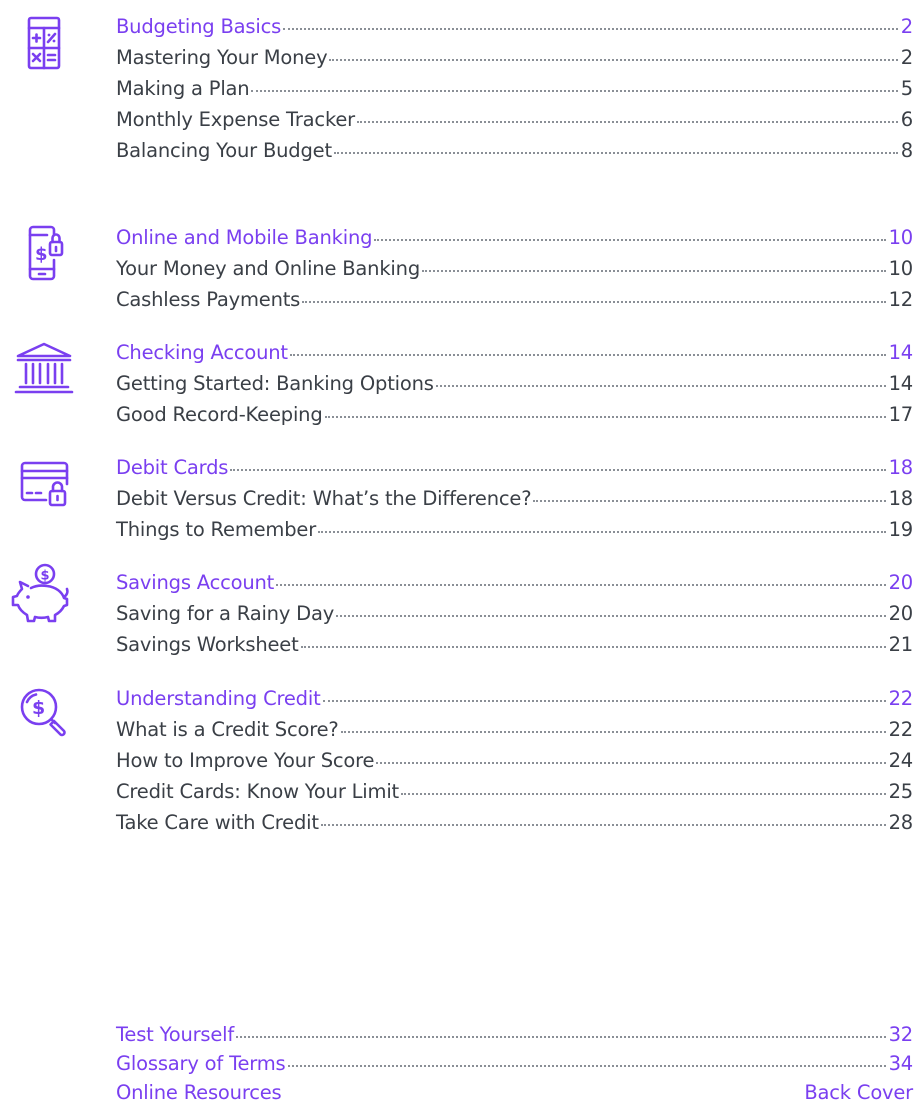 This screenshot has height=1107, width=918. I want to click on piggy-bank-icon: $, so click(40, 592).